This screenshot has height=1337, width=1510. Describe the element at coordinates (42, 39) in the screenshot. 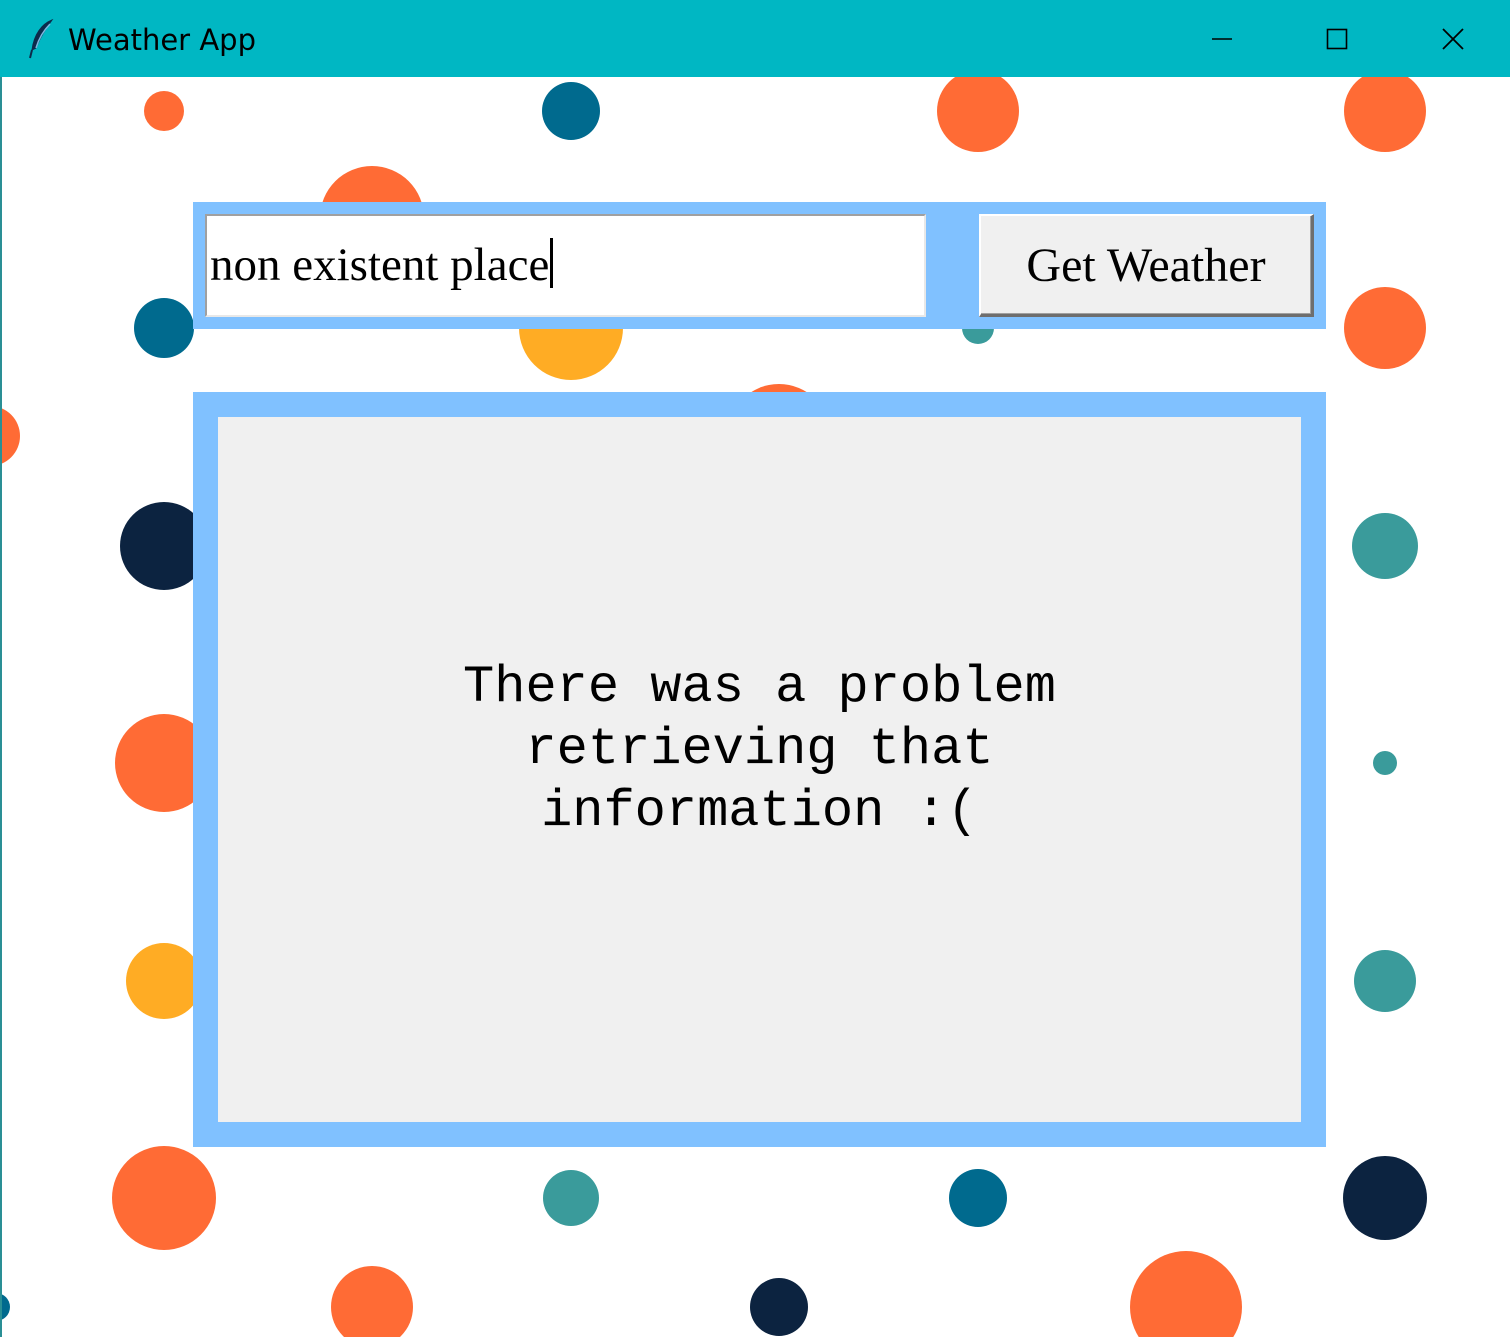

I see `feather-icon` at that location.